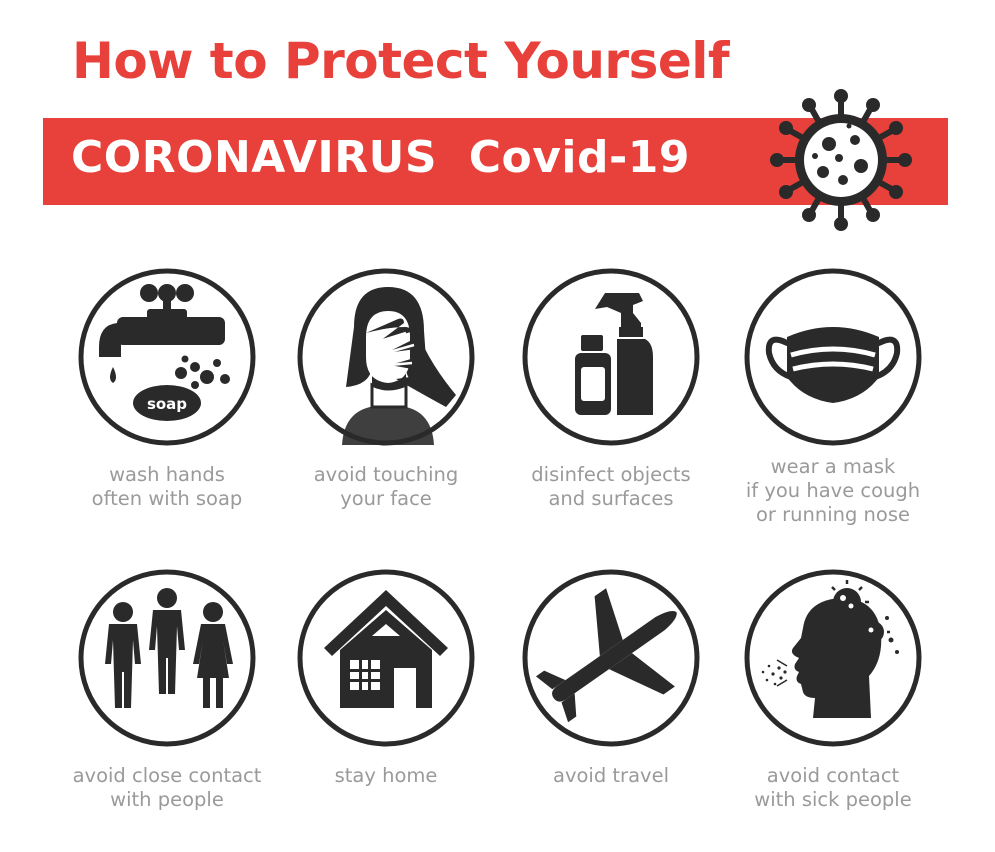 Image resolution: width=995 pixels, height=852 pixels. Describe the element at coordinates (841, 160) in the screenshot. I see `virus-icon` at that location.